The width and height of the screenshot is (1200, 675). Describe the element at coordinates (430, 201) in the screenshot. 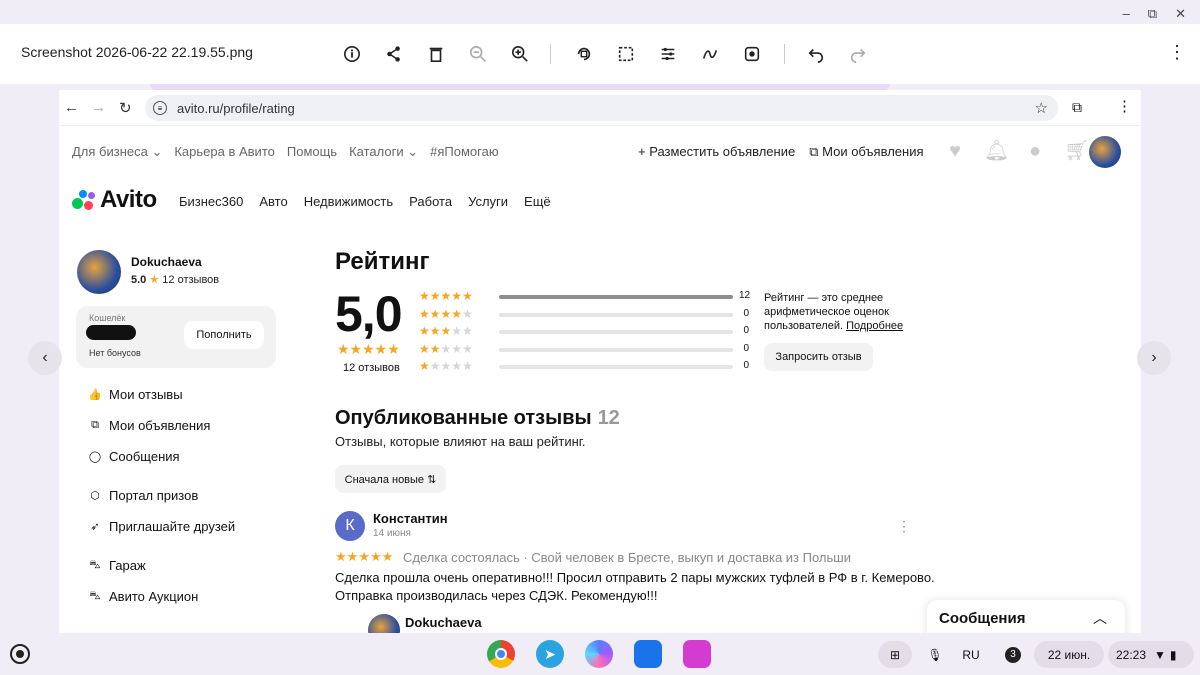

I see `nav-jobs: Работа` at that location.